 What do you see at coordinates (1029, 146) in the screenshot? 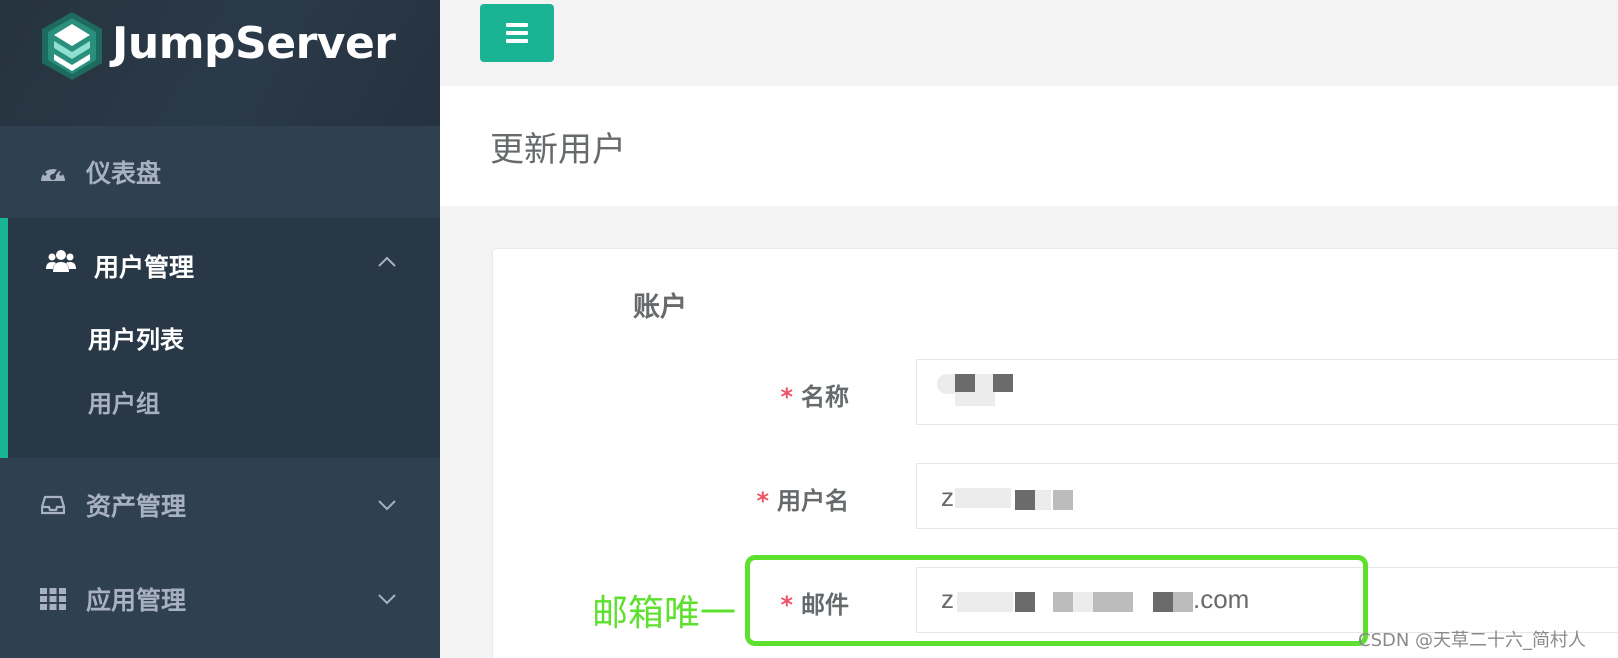
I see `page-heading: 更新用户` at bounding box center [1029, 146].